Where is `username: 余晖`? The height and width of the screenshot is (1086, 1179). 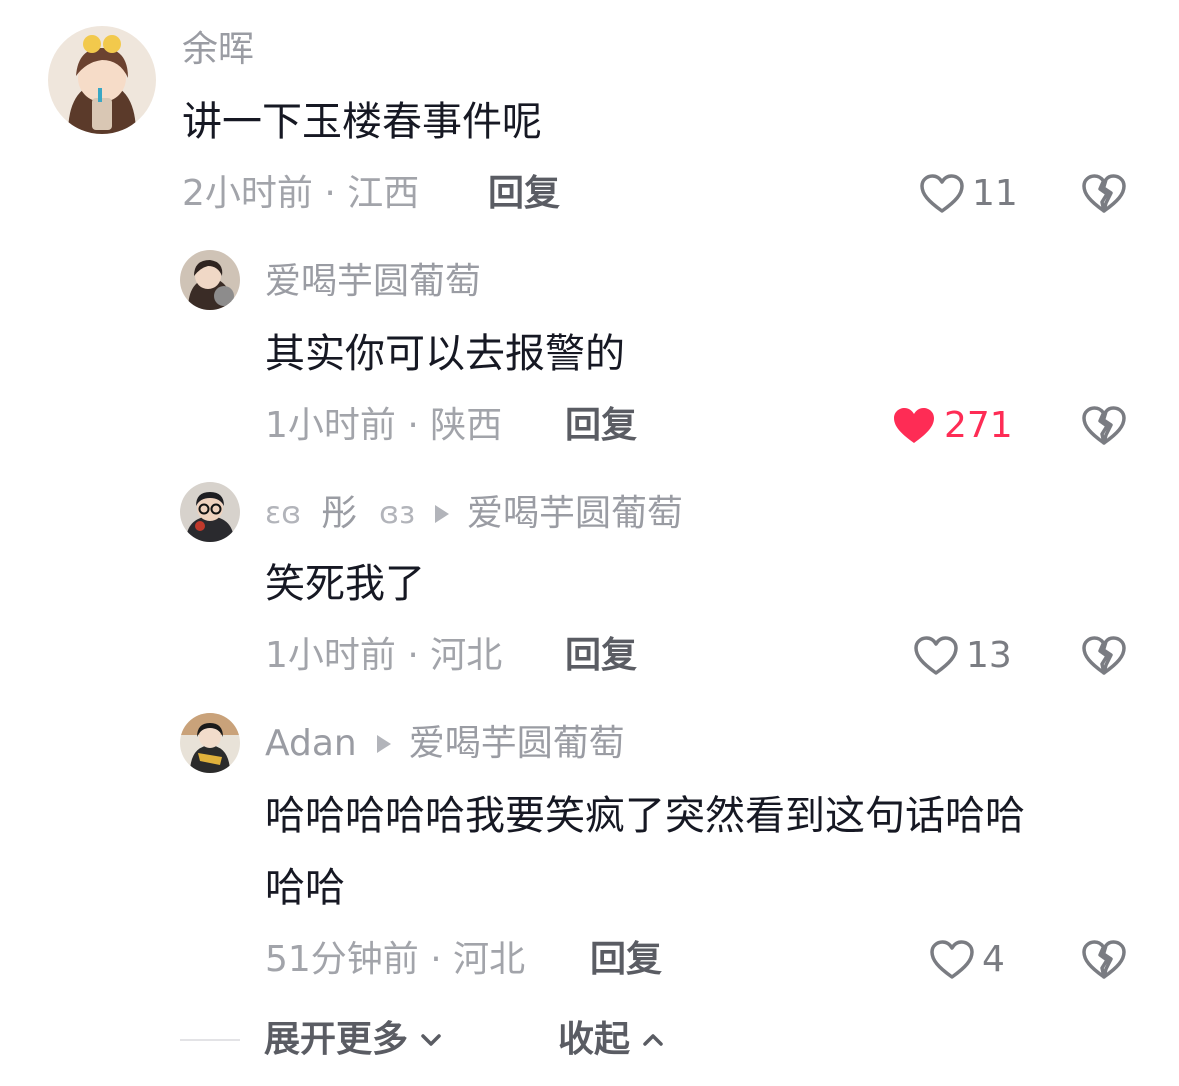 username: 余晖 is located at coordinates (218, 50).